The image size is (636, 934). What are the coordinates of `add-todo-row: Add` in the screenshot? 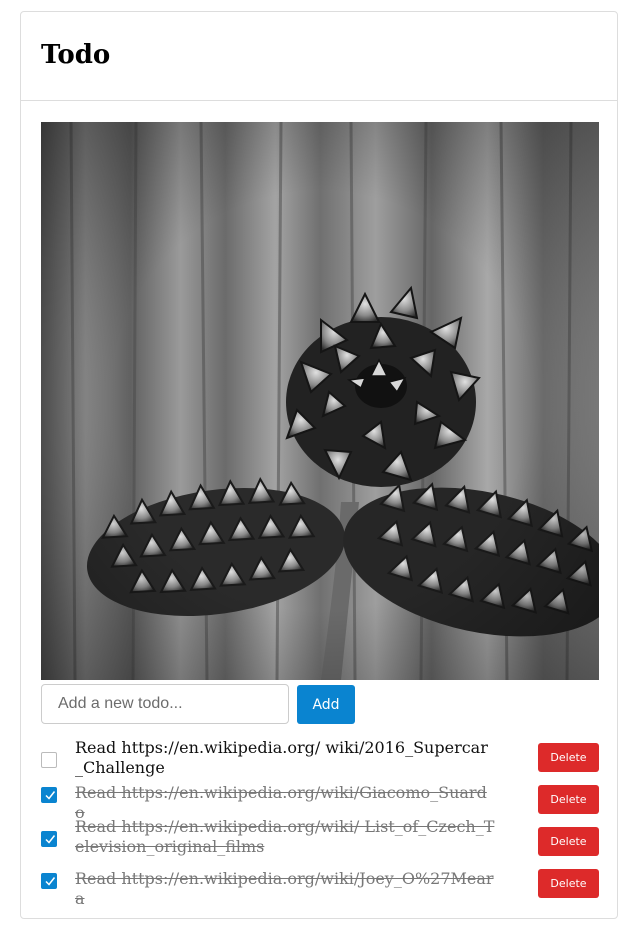 It's located at (320, 704).